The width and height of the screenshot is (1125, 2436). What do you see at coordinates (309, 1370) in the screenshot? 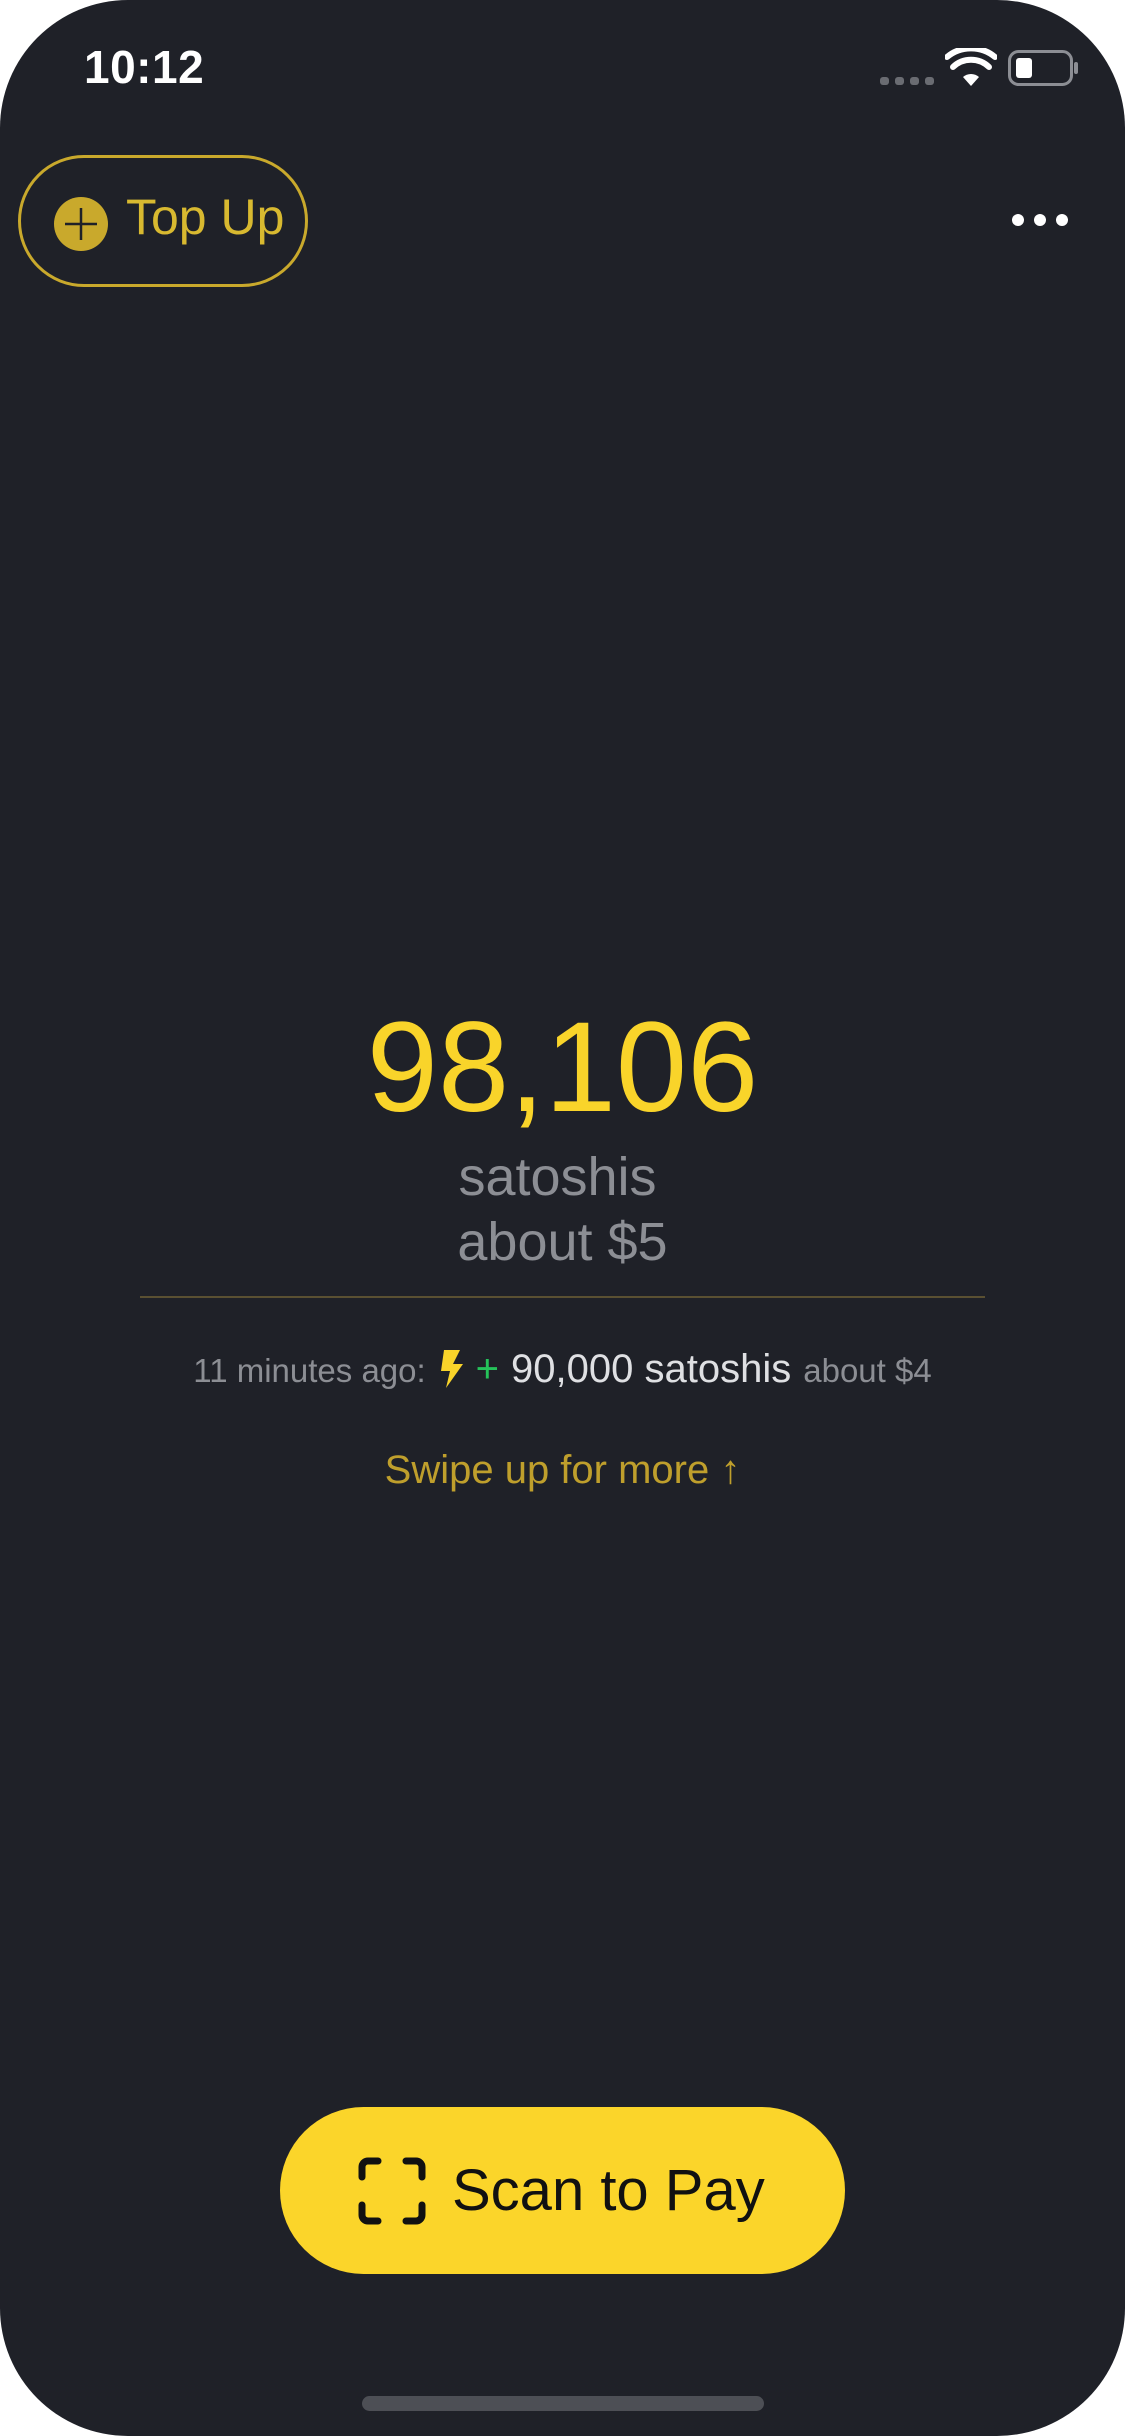
I see `transaction-time: 11 minutes ago:` at bounding box center [309, 1370].